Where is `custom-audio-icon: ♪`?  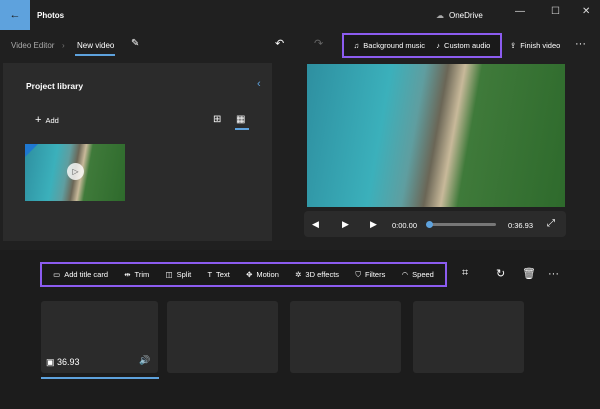 custom-audio-icon: ♪ is located at coordinates (438, 45).